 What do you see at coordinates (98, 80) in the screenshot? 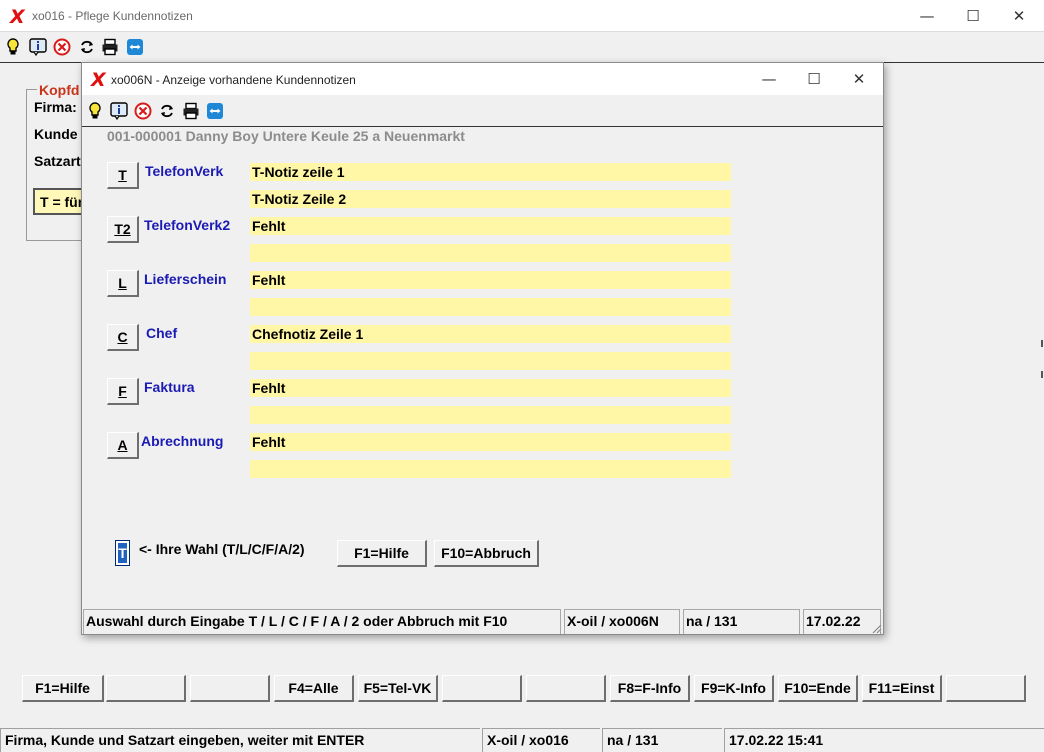
I see `dialog-app-logo-icon: X` at bounding box center [98, 80].